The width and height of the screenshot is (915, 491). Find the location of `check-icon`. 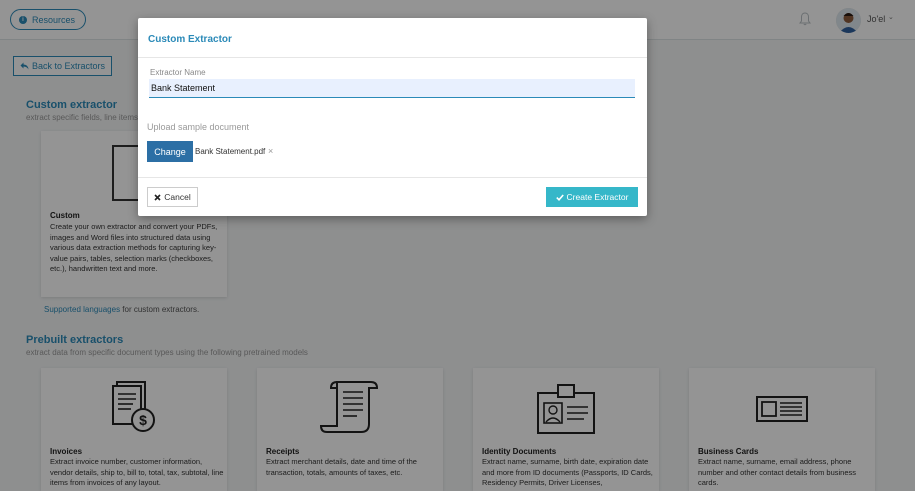

check-icon is located at coordinates (559, 197).